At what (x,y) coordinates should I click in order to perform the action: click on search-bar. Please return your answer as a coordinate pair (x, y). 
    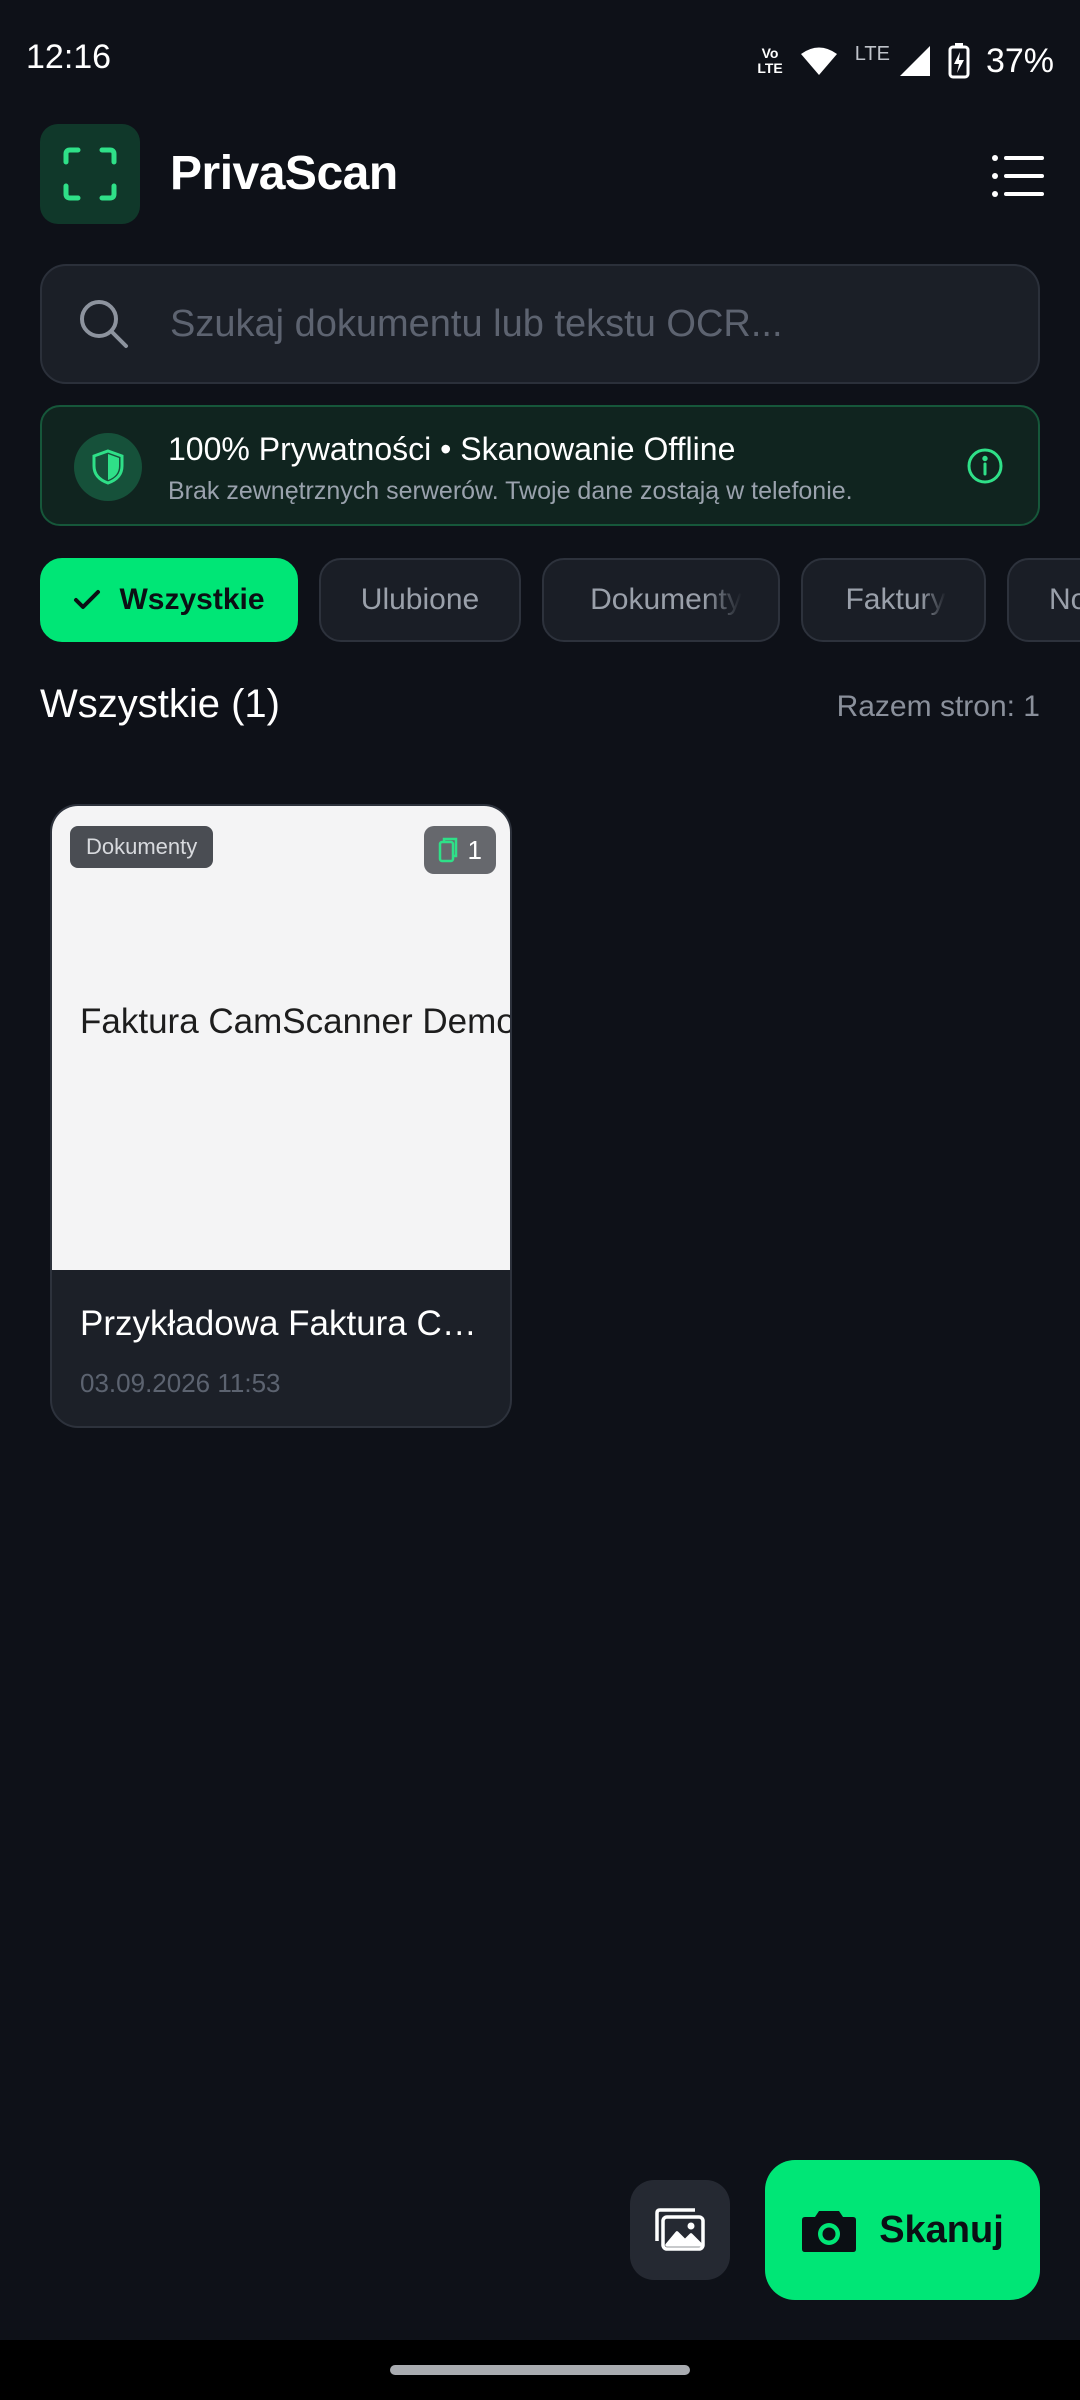
    Looking at the image, I should click on (540, 324).